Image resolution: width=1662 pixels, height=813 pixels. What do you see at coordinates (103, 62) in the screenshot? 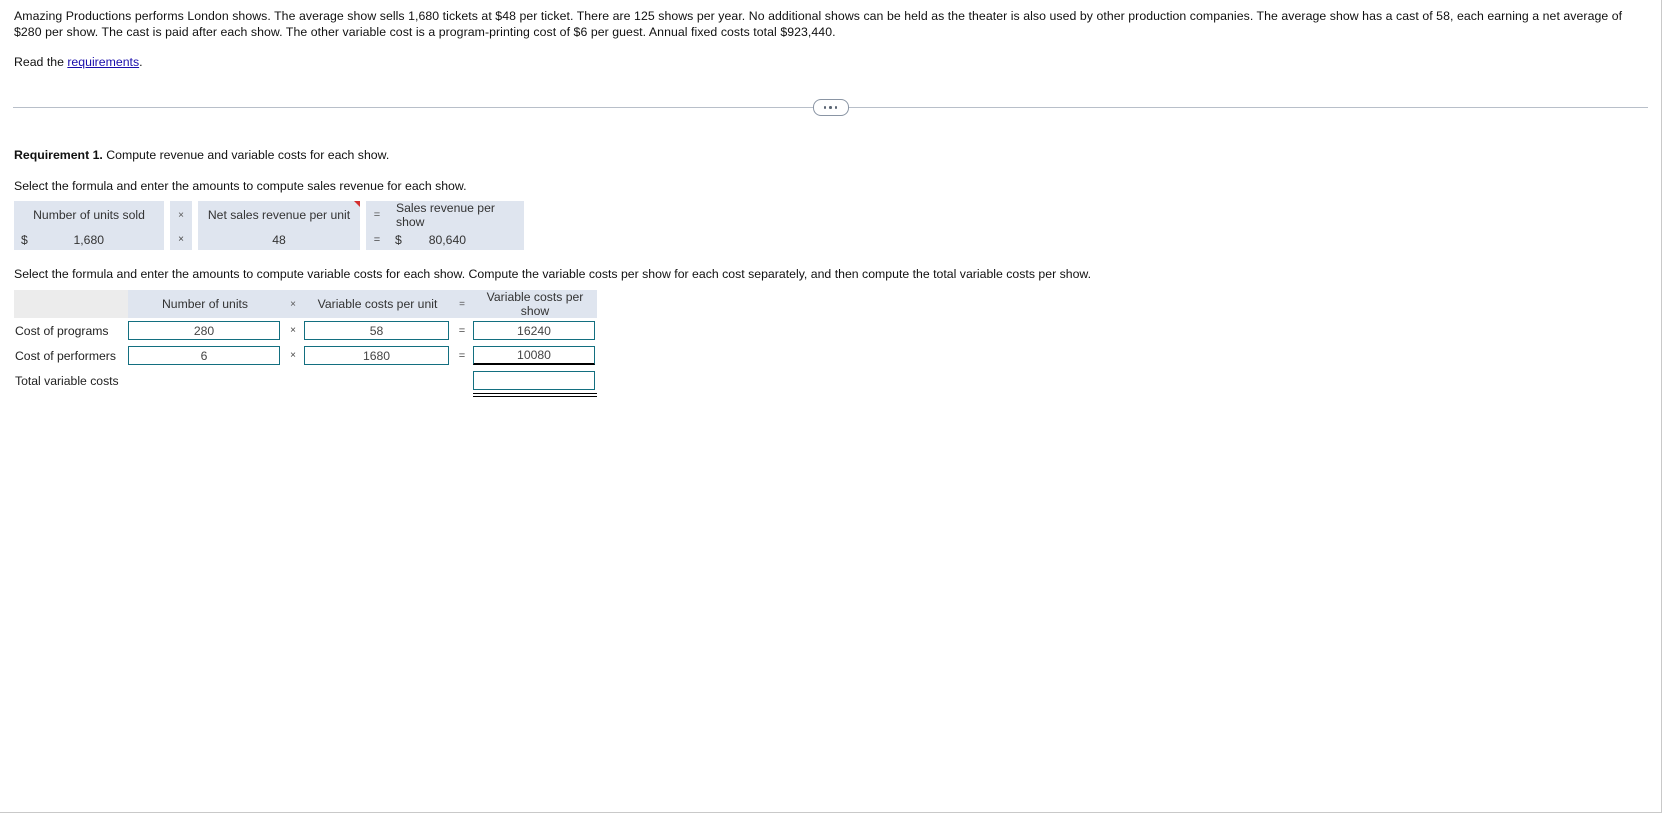
I see `requirements-link: requirements` at bounding box center [103, 62].